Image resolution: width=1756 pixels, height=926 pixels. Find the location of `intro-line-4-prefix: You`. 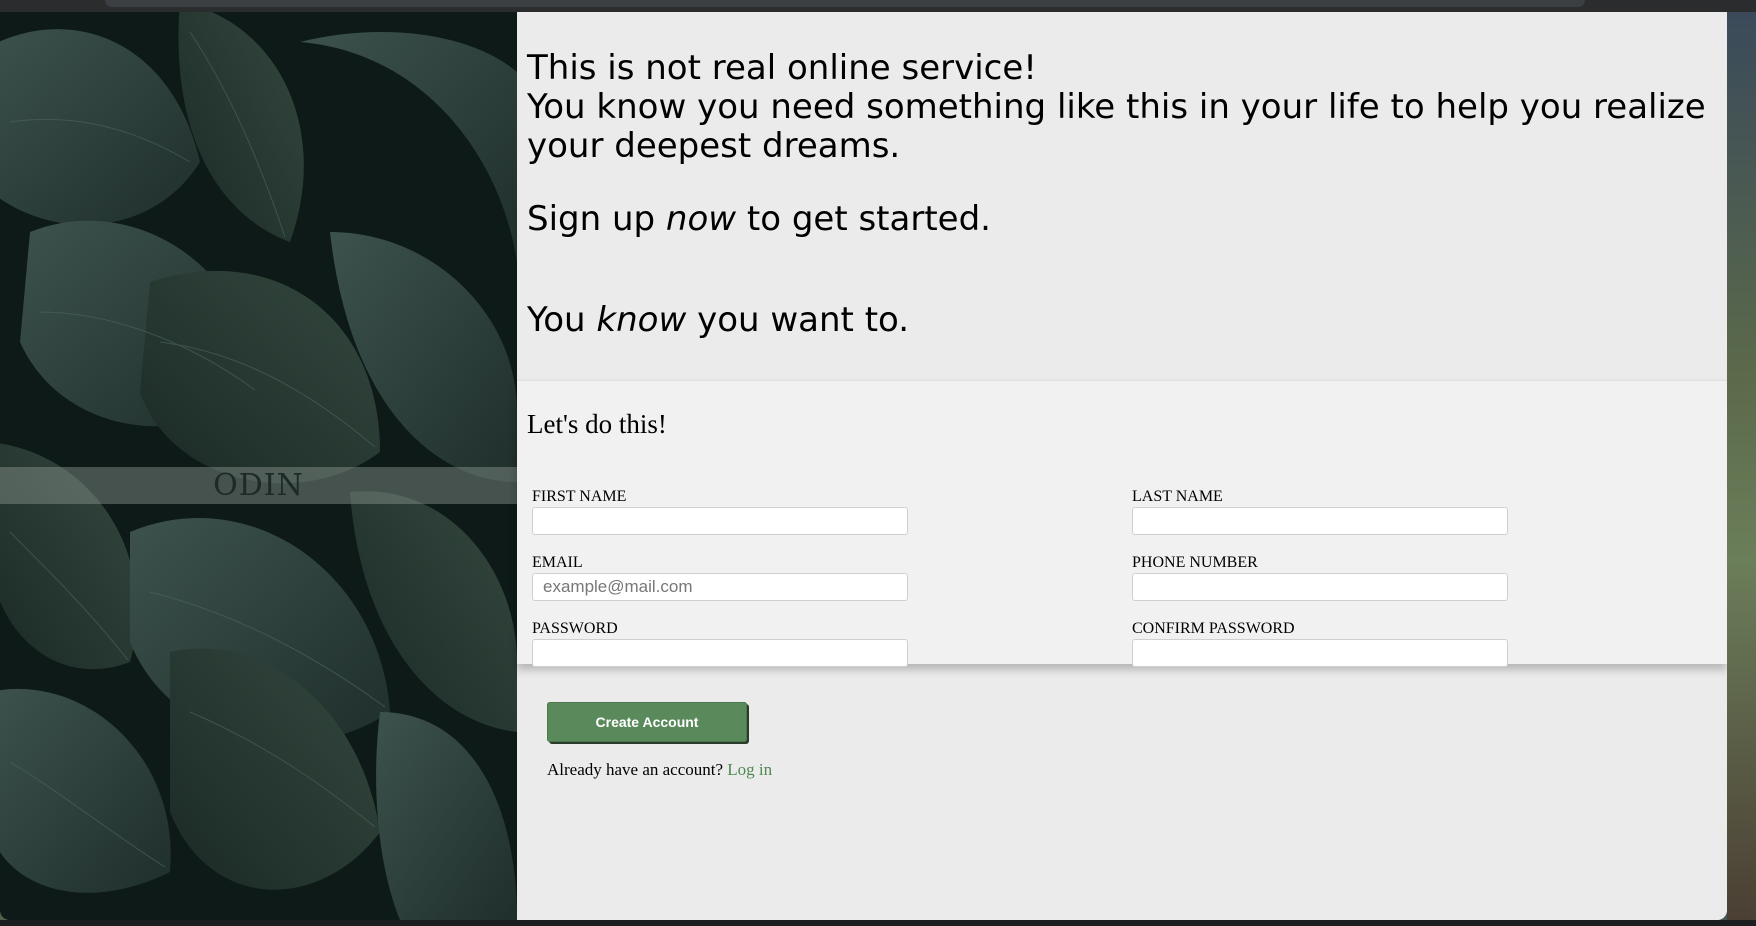

intro-line-4-prefix: You is located at coordinates (562, 320).